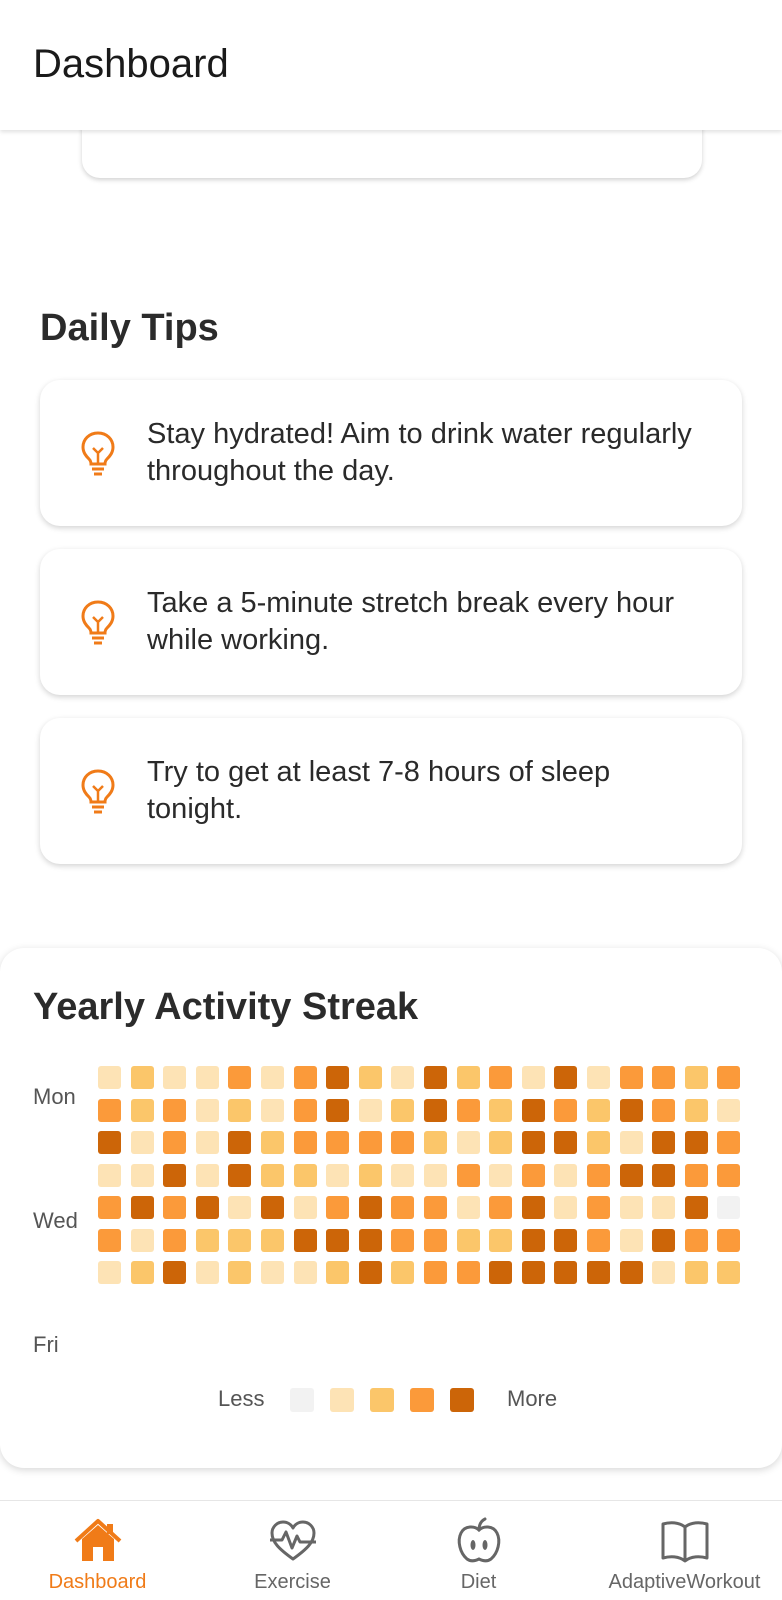 The height and width of the screenshot is (1600, 782). What do you see at coordinates (226, 1007) in the screenshot?
I see `activity-streak-title: Yearly Activity Streak` at bounding box center [226, 1007].